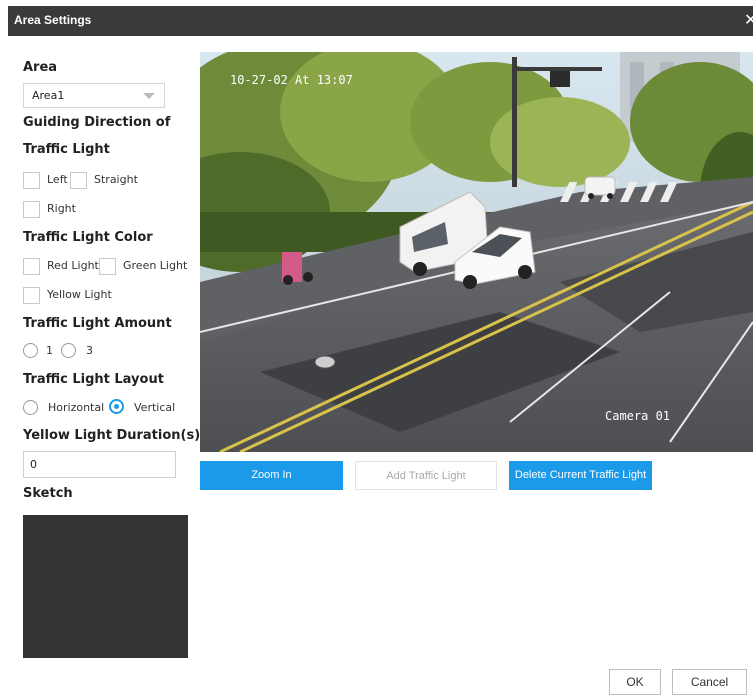 This screenshot has height=695, width=753. I want to click on video-timestamp: 10-27-02 At 13:07, so click(291, 80).